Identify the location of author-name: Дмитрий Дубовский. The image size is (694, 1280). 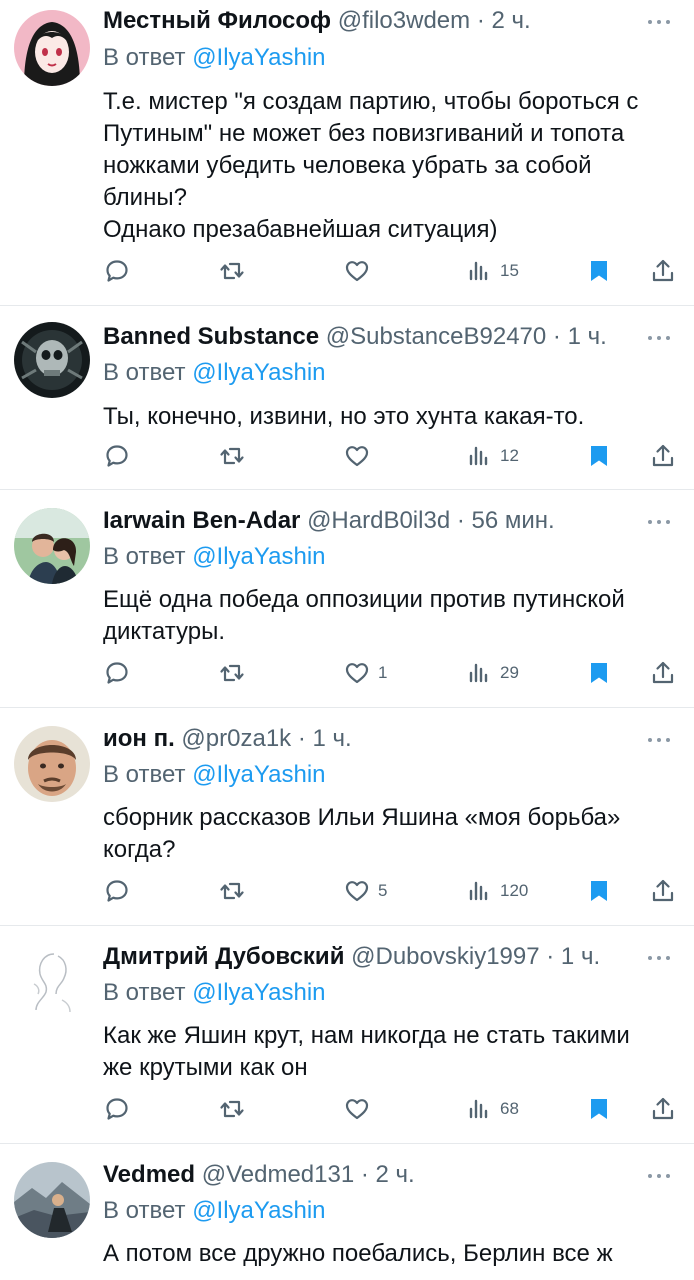
(223, 956).